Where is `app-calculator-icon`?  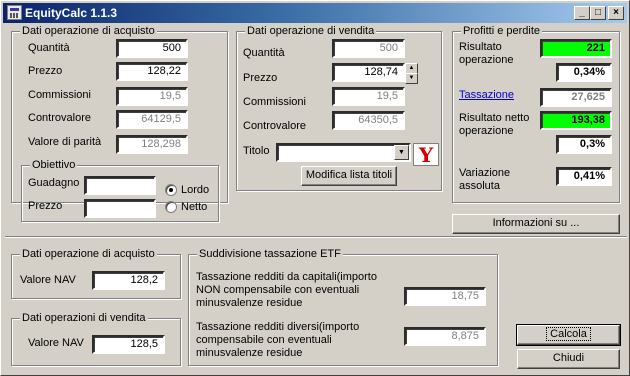
app-calculator-icon is located at coordinates (14, 12).